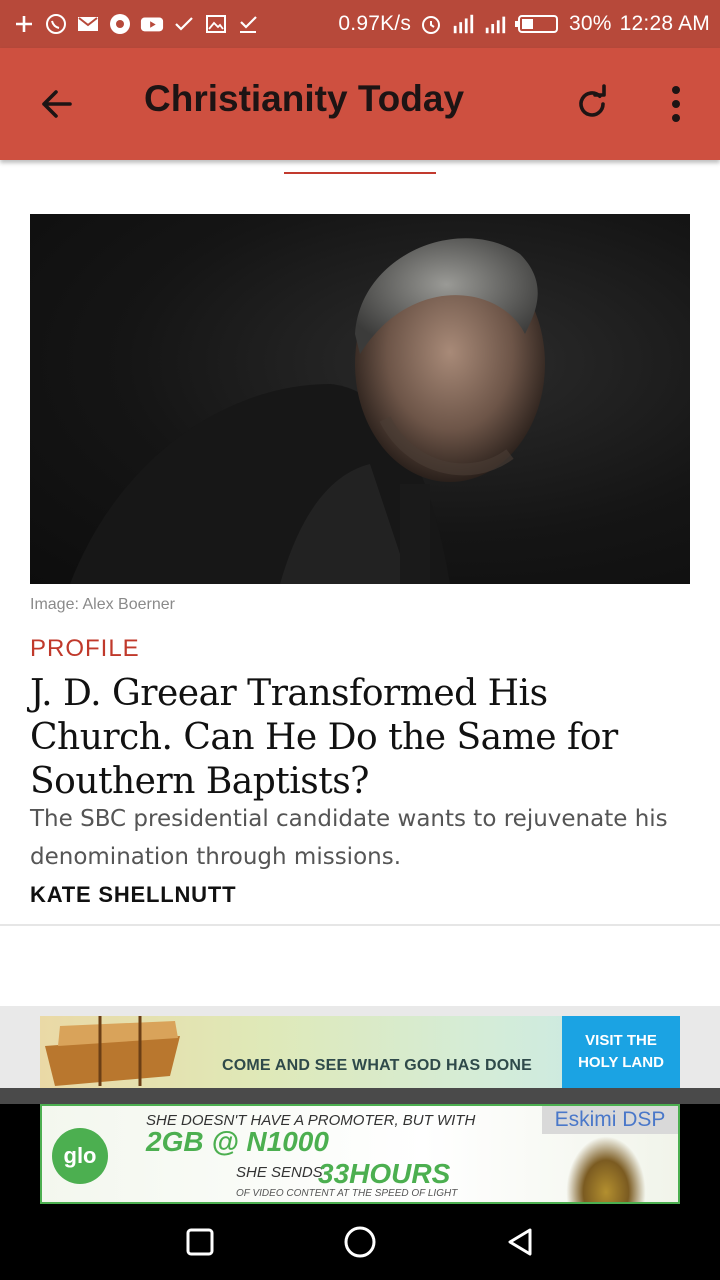 This screenshot has height=1280, width=720. I want to click on article-byline: KATE SHELLNUTT, so click(133, 895).